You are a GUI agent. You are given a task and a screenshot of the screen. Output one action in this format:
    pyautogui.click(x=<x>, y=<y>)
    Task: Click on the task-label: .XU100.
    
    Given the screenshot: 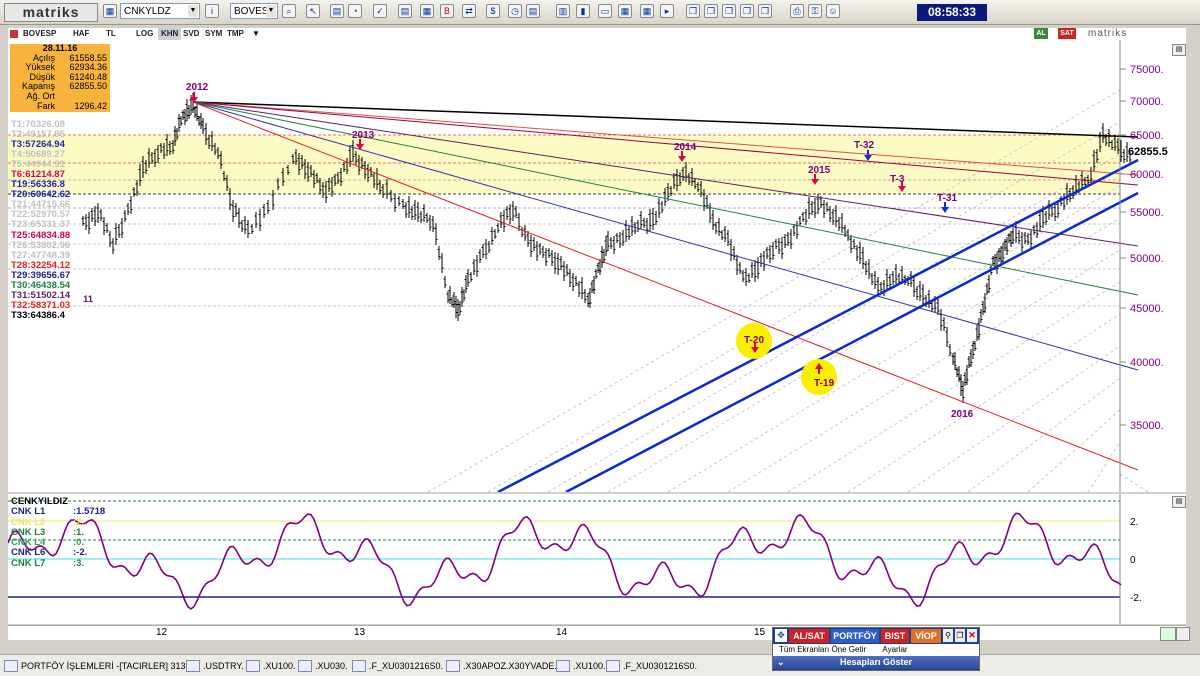 What is the action you would take?
    pyautogui.click(x=279, y=666)
    